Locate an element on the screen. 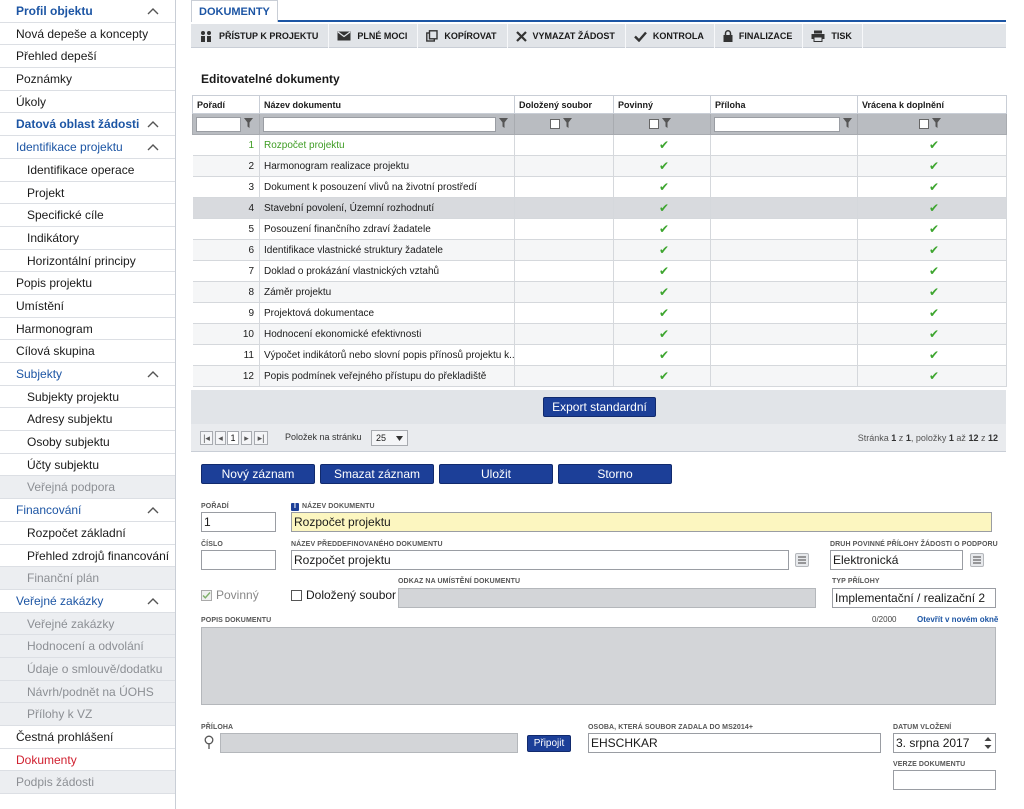 The image size is (1024, 809). column-header: Vrácena k doplnění is located at coordinates (932, 104).